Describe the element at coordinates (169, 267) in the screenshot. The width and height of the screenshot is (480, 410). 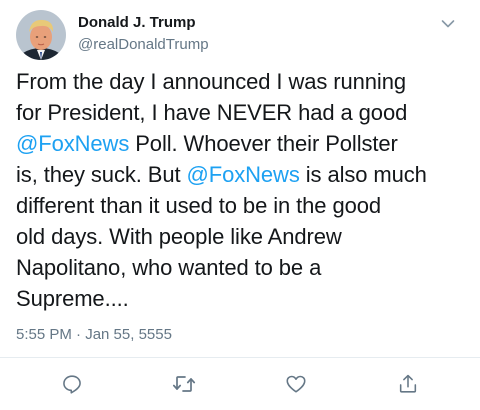
I see `tweet-text-segment: Napolitano, who wanted to be a` at that location.